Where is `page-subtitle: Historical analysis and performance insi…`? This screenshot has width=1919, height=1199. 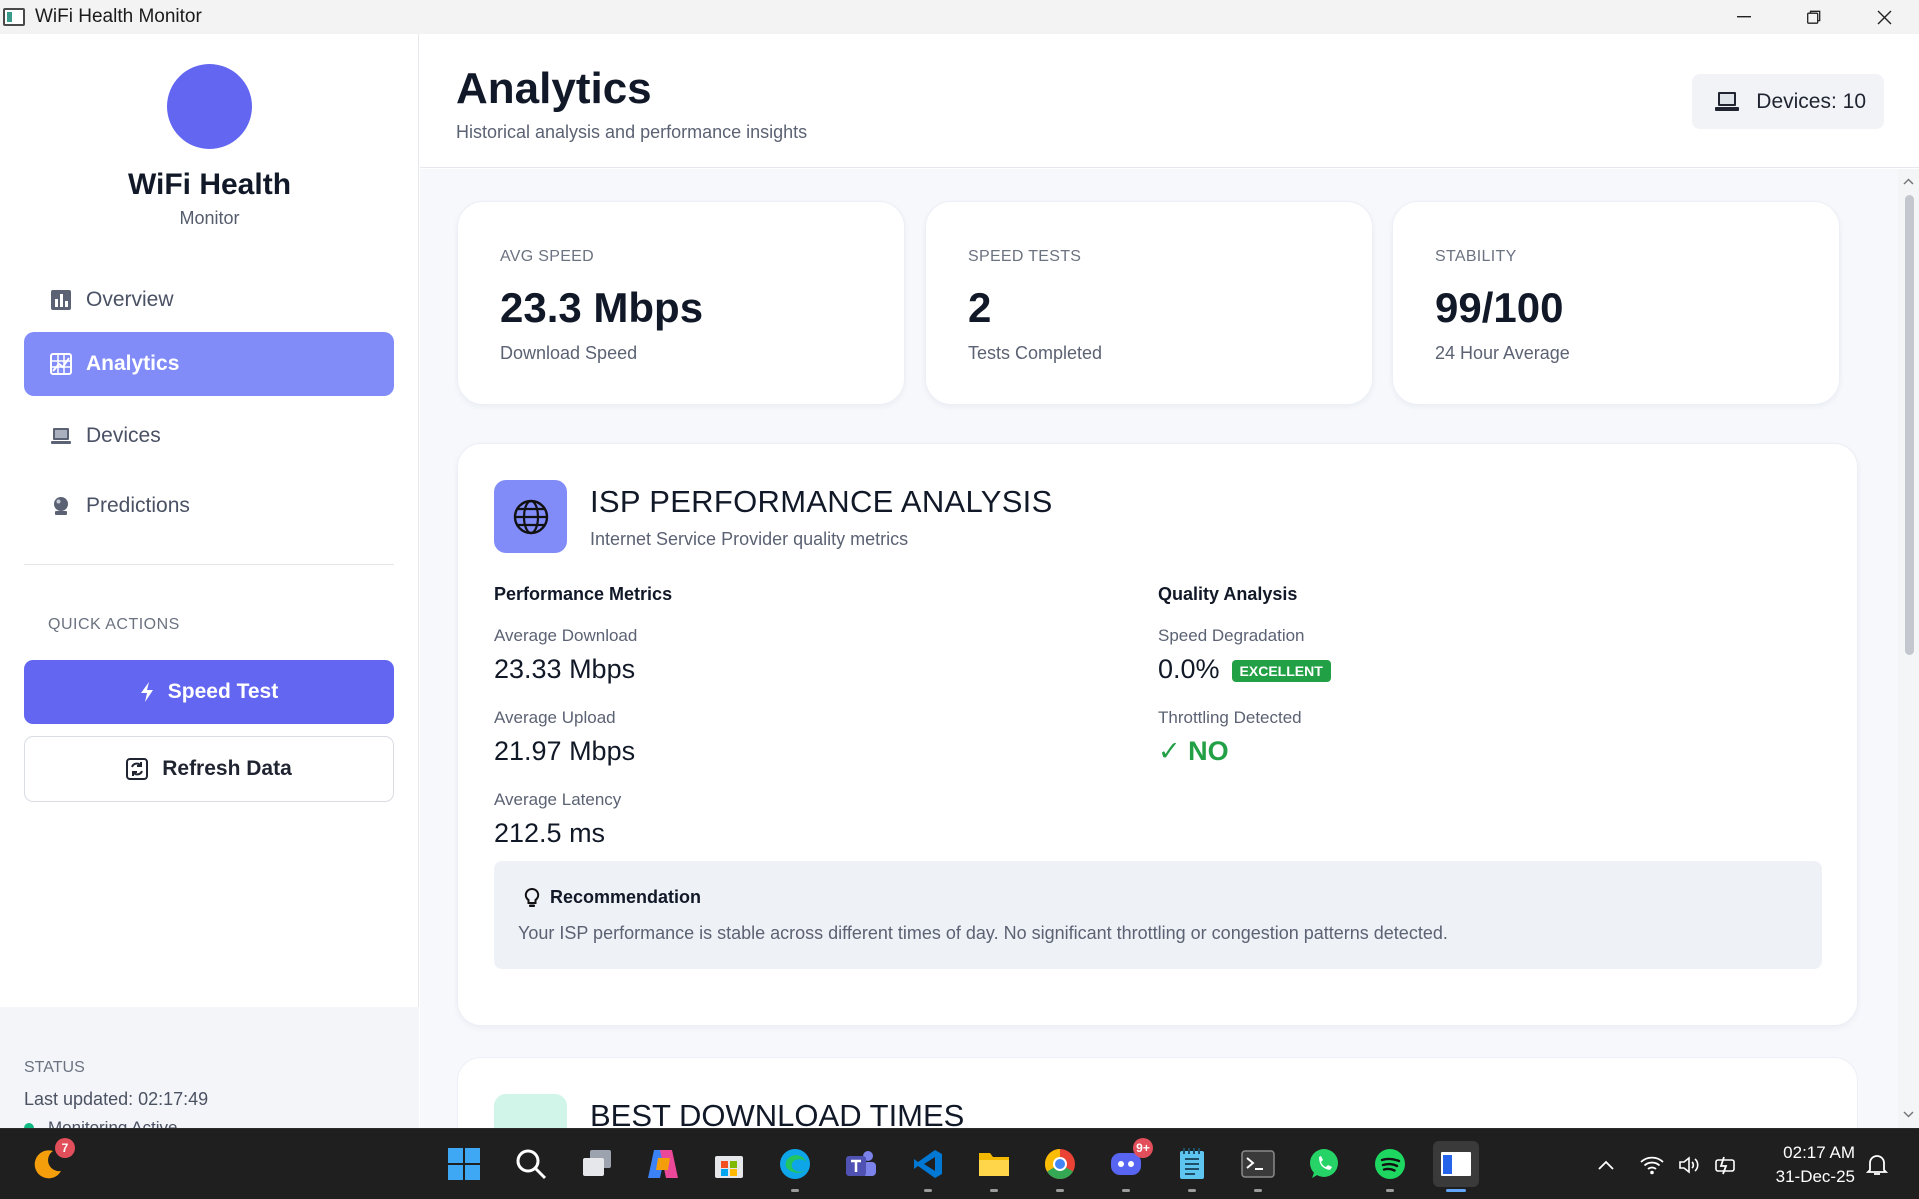
page-subtitle: Historical analysis and performance insi… is located at coordinates (632, 132).